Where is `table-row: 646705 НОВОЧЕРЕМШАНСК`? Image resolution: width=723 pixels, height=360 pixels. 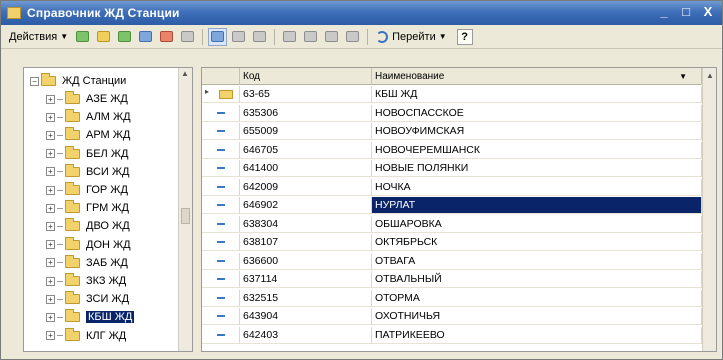 table-row: 646705 НОВОЧЕРЕМШАНСК is located at coordinates (452, 150).